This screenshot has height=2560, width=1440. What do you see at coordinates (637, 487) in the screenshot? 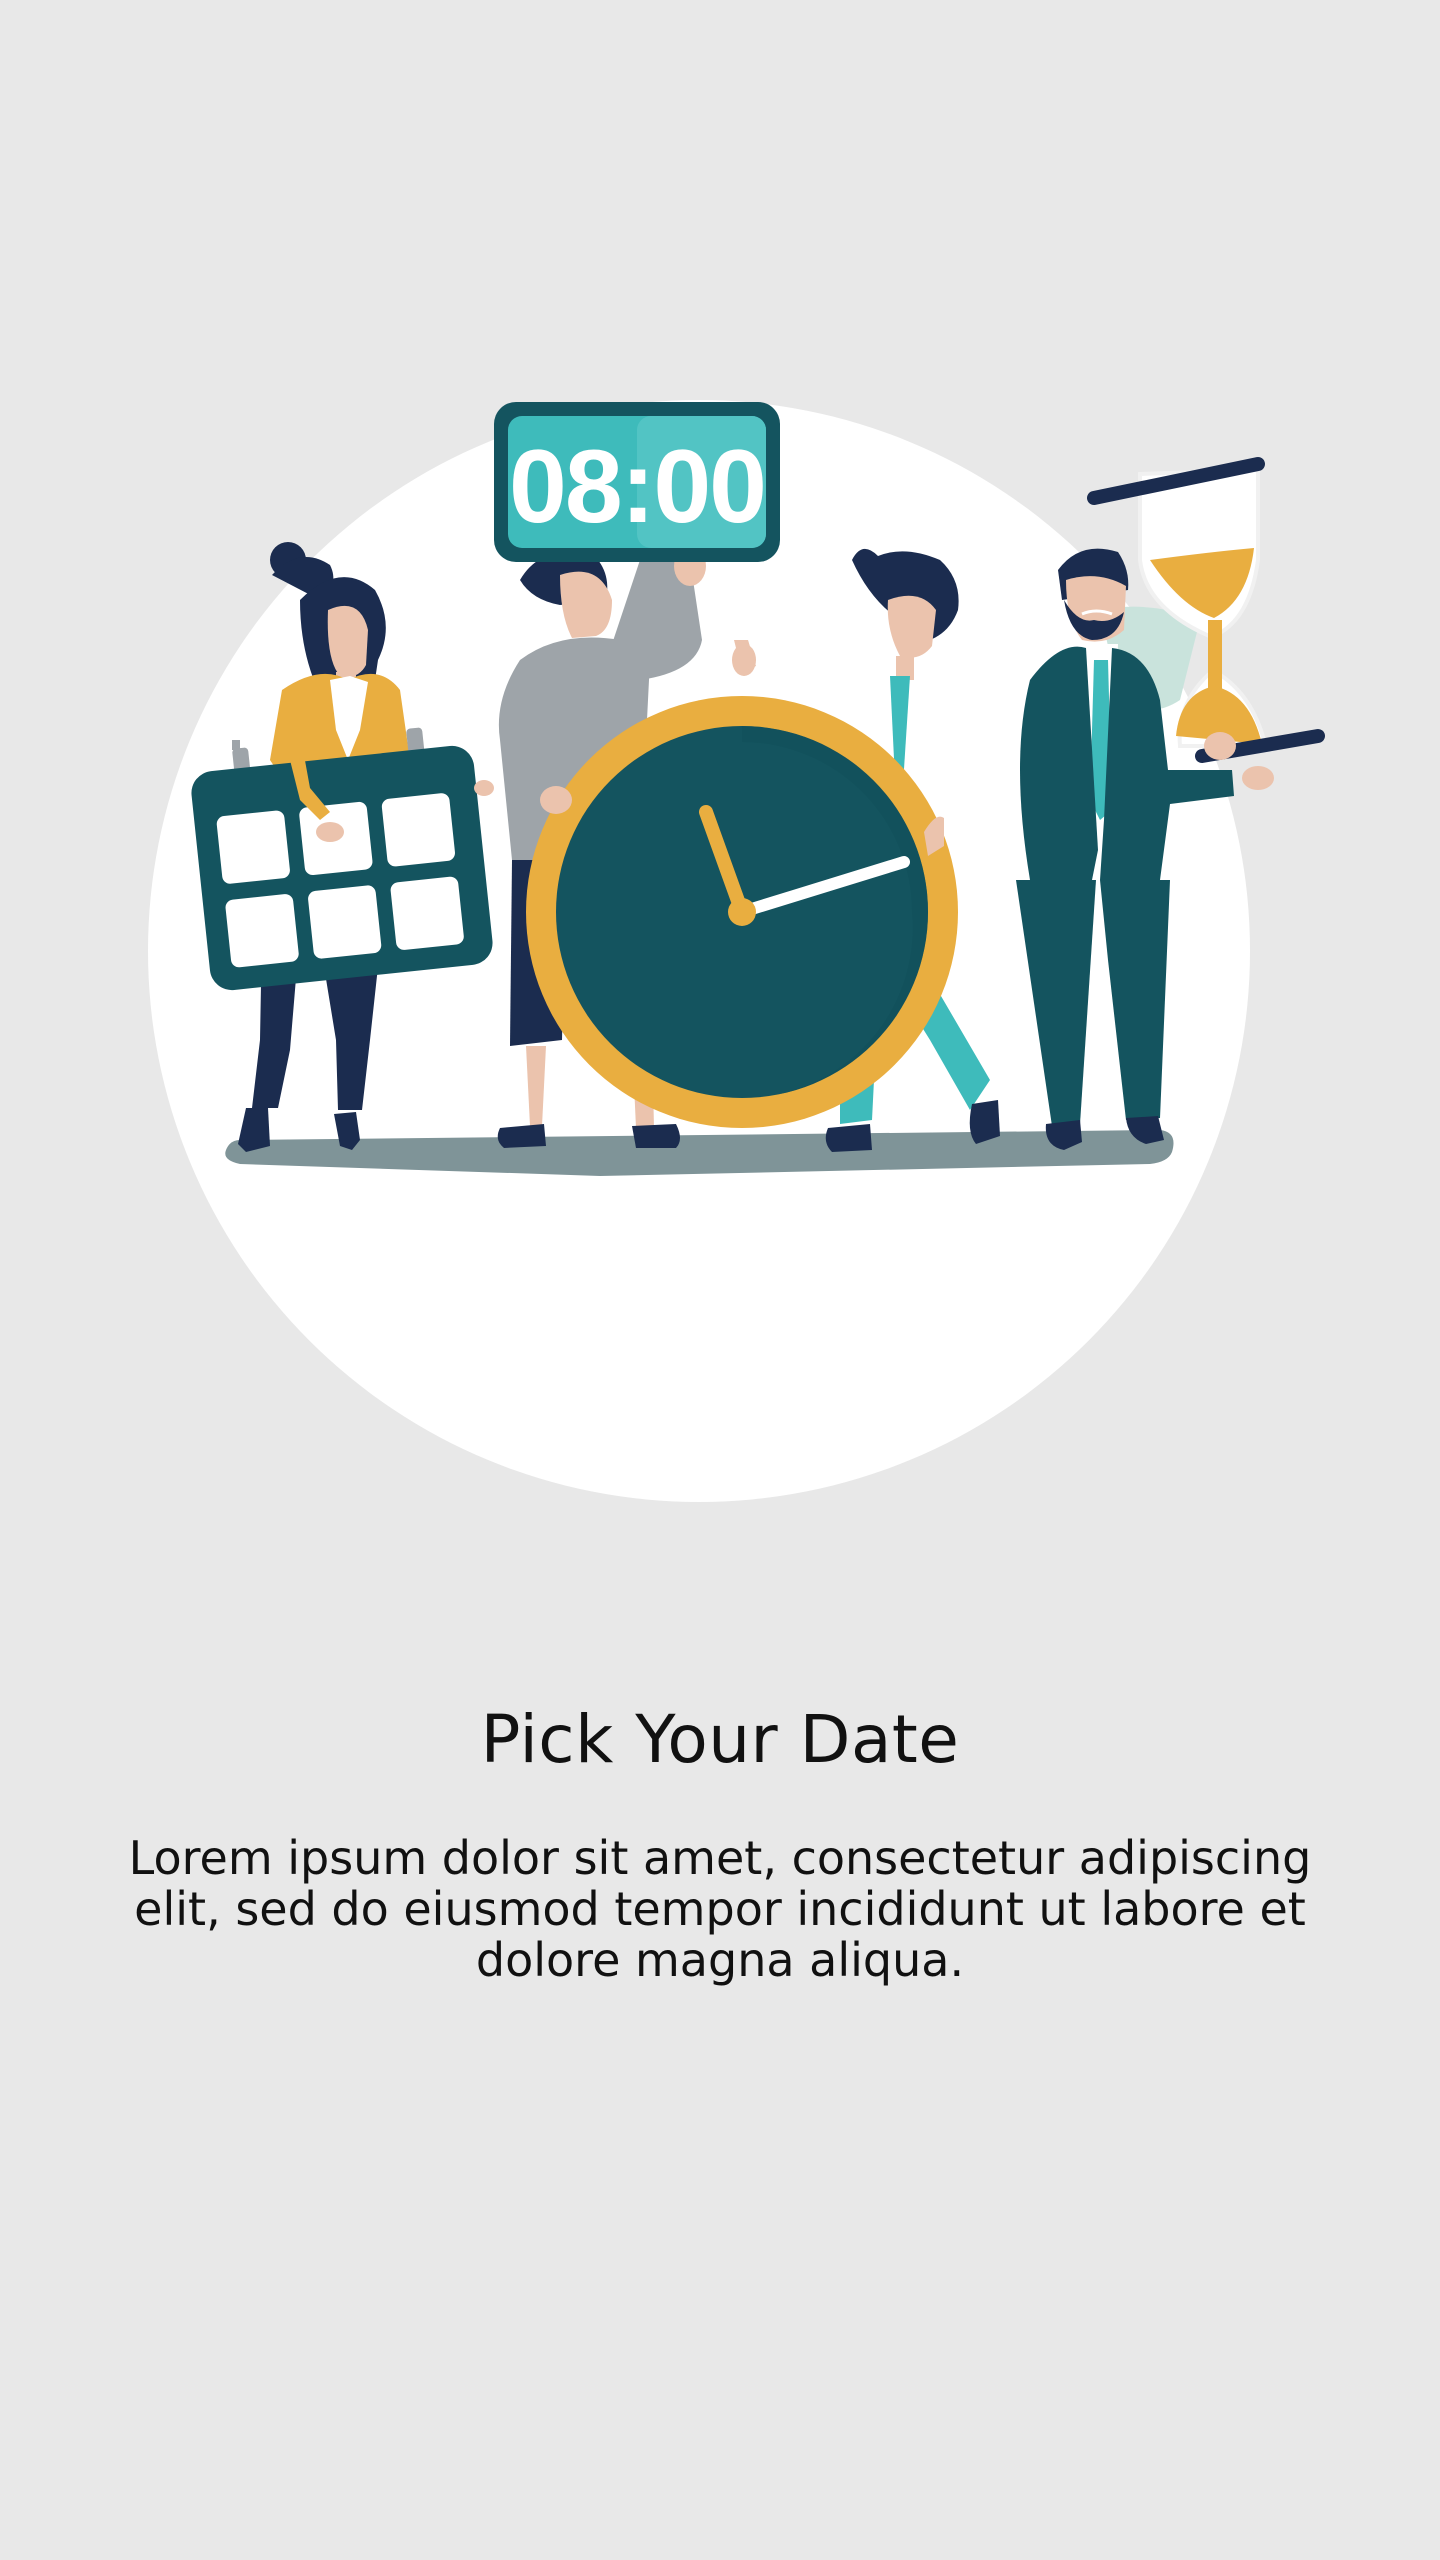
I see `digital-clock-text: 08:00` at bounding box center [637, 487].